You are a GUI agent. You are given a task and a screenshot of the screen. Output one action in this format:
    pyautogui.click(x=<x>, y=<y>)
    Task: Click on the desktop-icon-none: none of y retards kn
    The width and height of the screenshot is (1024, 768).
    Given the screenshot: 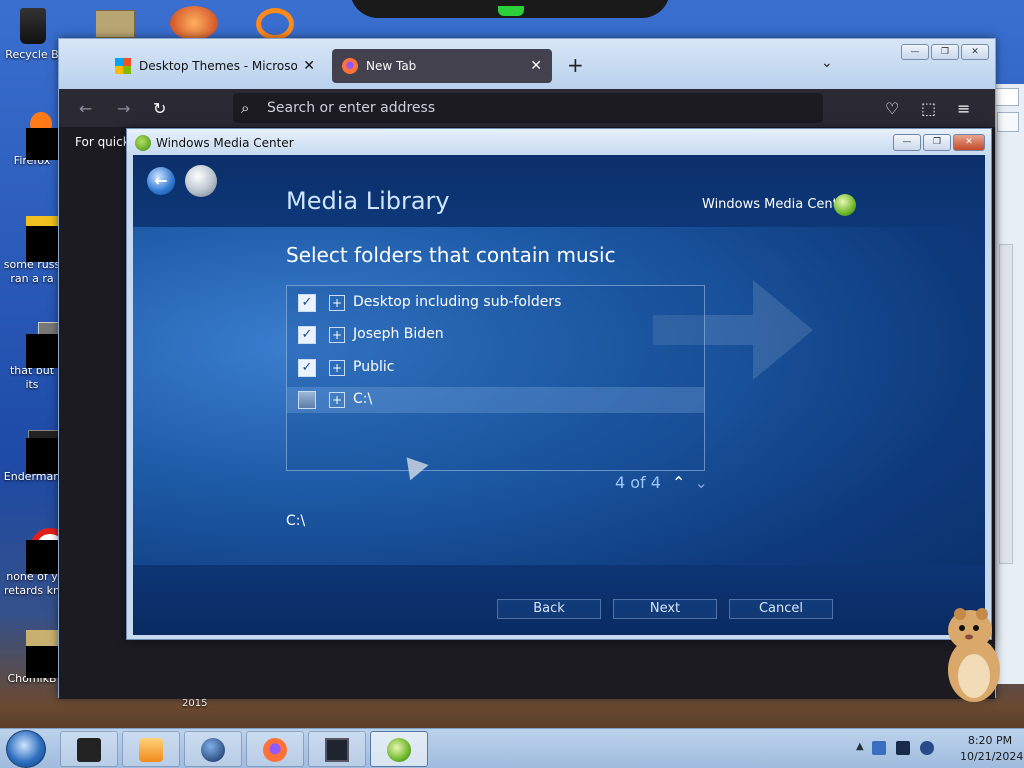 What is the action you would take?
    pyautogui.click(x=36, y=563)
    